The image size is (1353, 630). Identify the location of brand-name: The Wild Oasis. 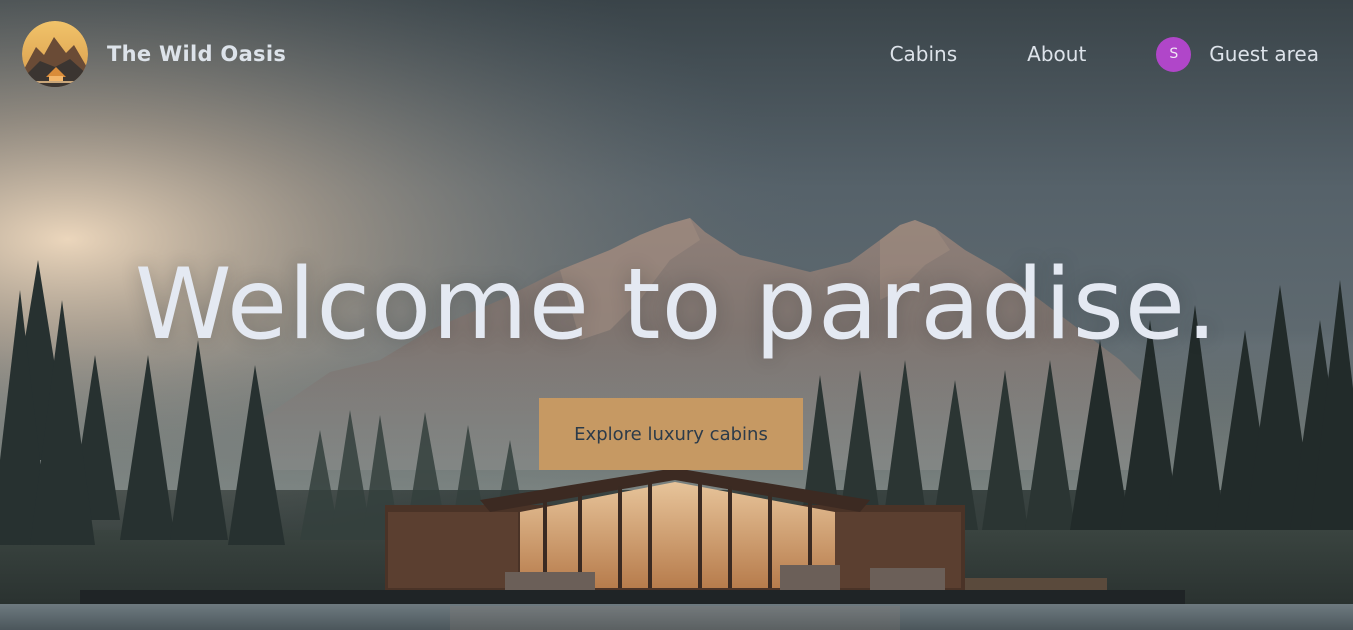
(197, 54).